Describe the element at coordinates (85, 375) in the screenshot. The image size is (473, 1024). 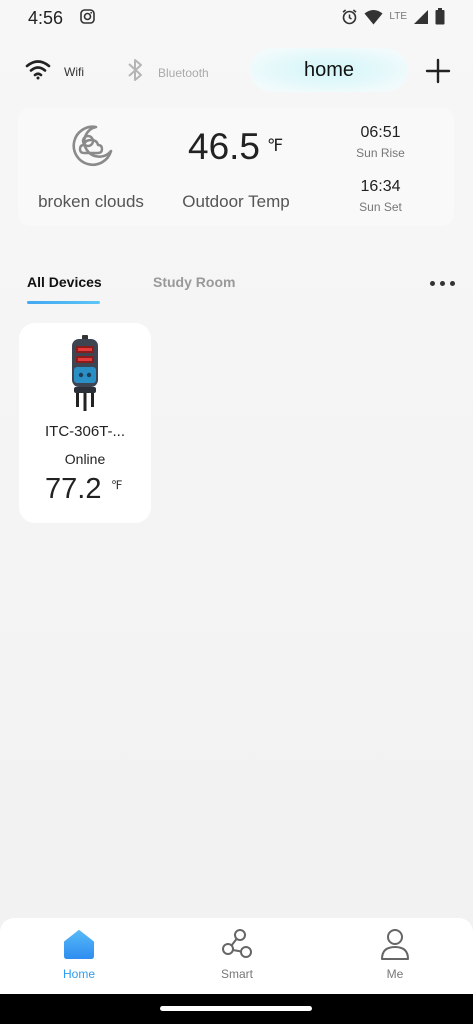
I see `thermostat-controller-image` at that location.